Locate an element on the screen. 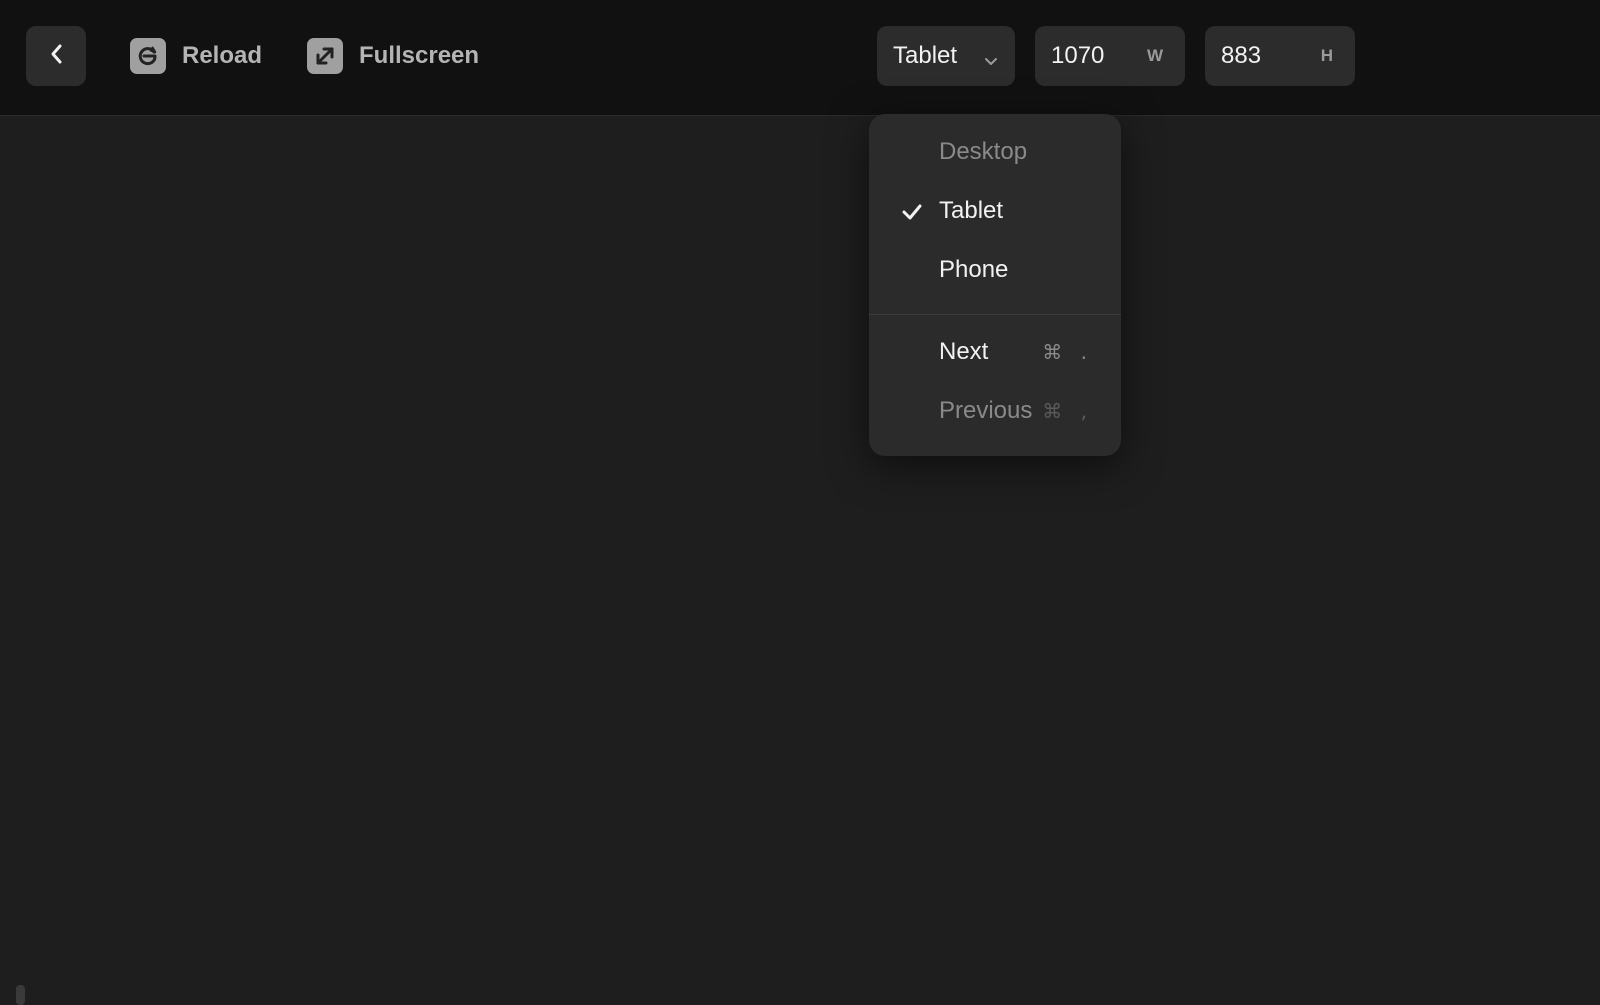 This screenshot has height=1005, width=1600. width-field: W is located at coordinates (1110, 56).